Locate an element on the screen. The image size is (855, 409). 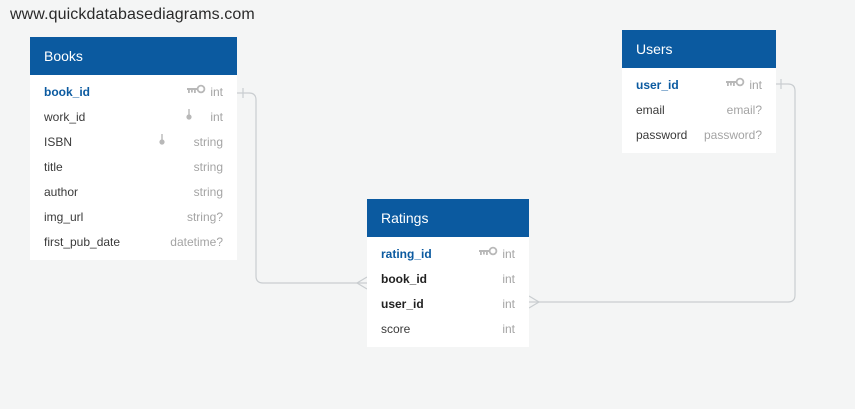
books-table-header: Books is located at coordinates (133, 56).